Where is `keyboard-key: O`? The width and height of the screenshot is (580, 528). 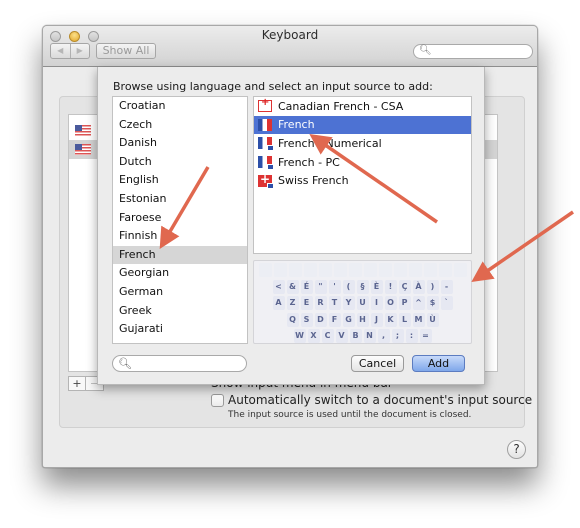
keyboard-key: O is located at coordinates (390, 303).